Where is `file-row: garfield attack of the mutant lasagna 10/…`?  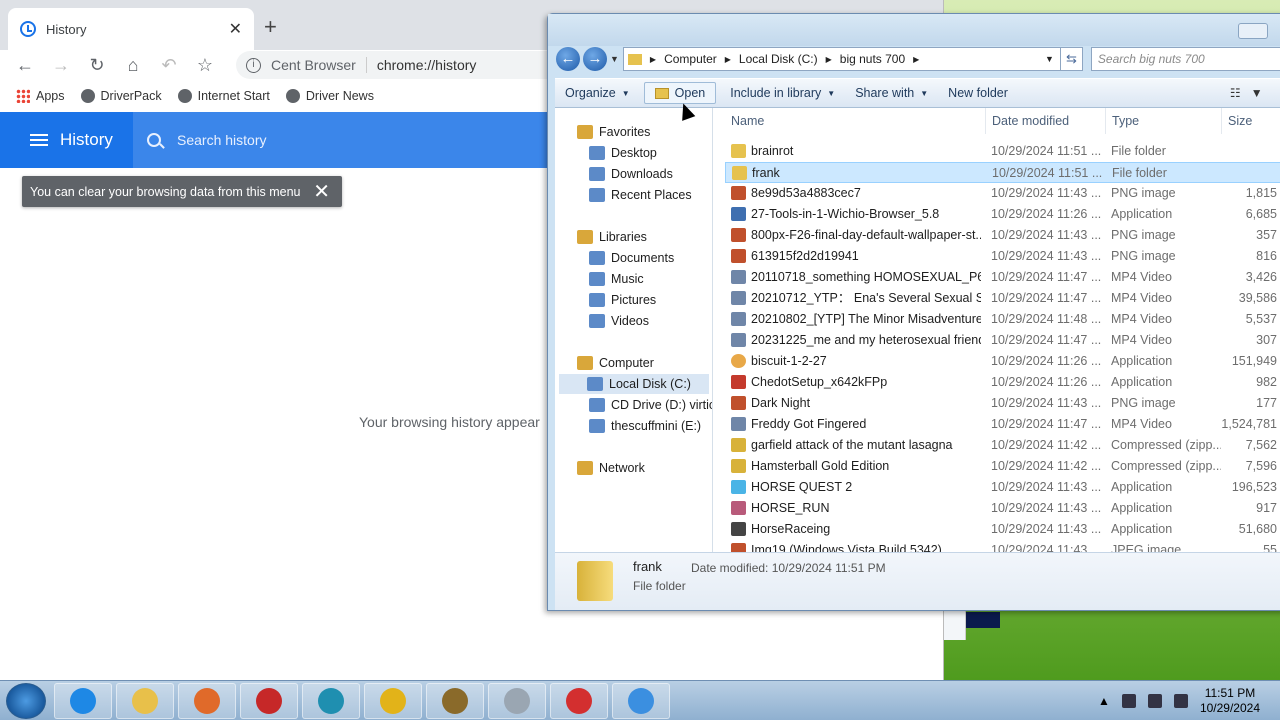
file-row: garfield attack of the mutant lasagna 10/… is located at coordinates (1002, 445).